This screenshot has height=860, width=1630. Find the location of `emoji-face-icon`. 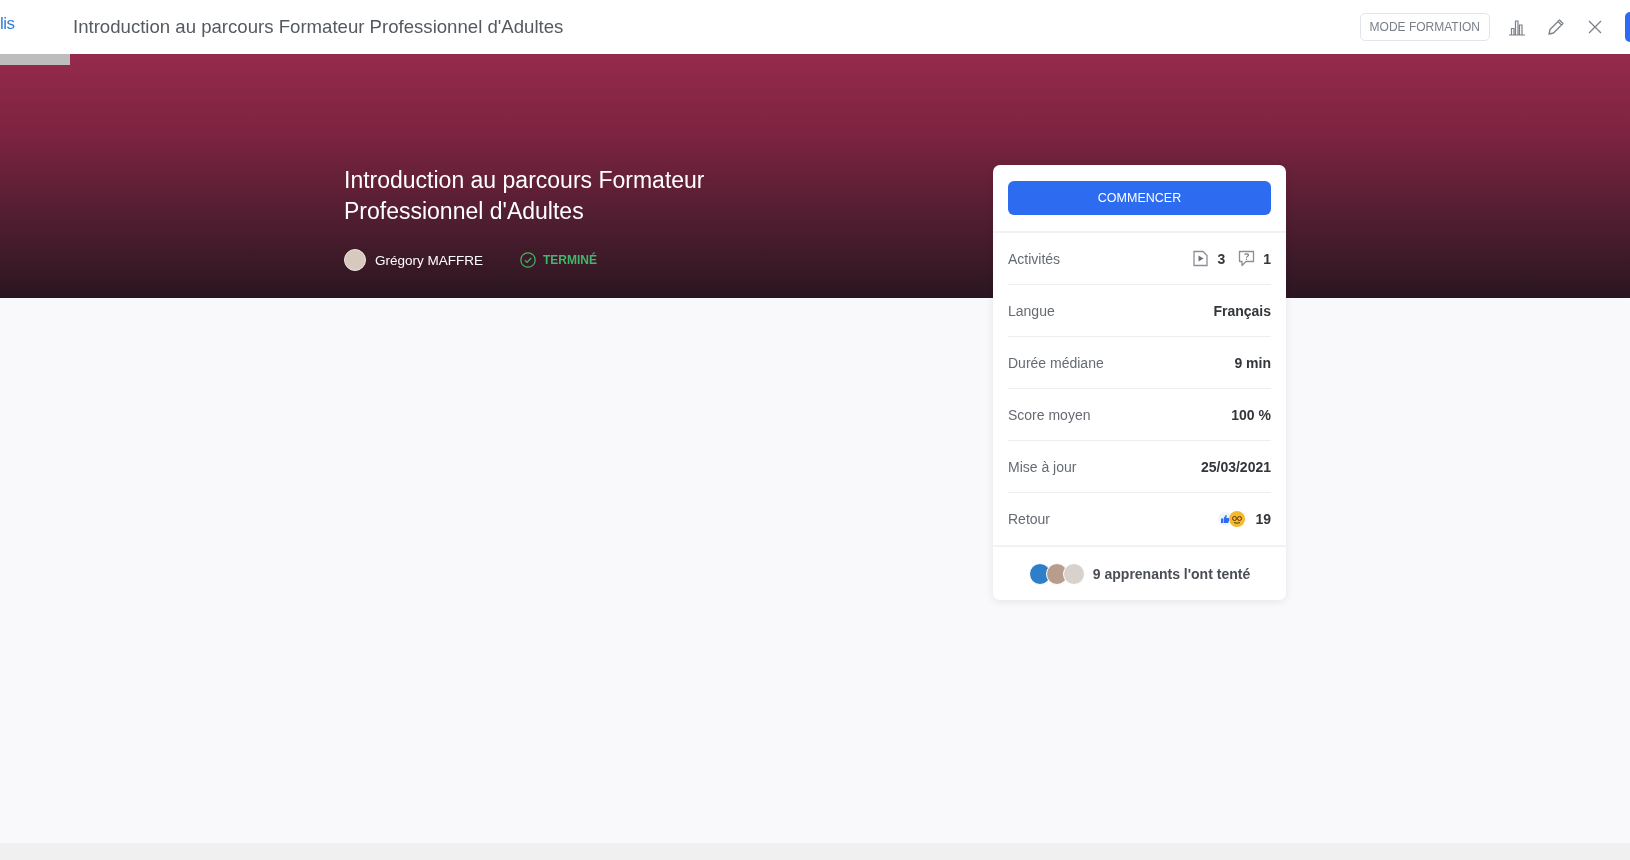

emoji-face-icon is located at coordinates (1237, 519).